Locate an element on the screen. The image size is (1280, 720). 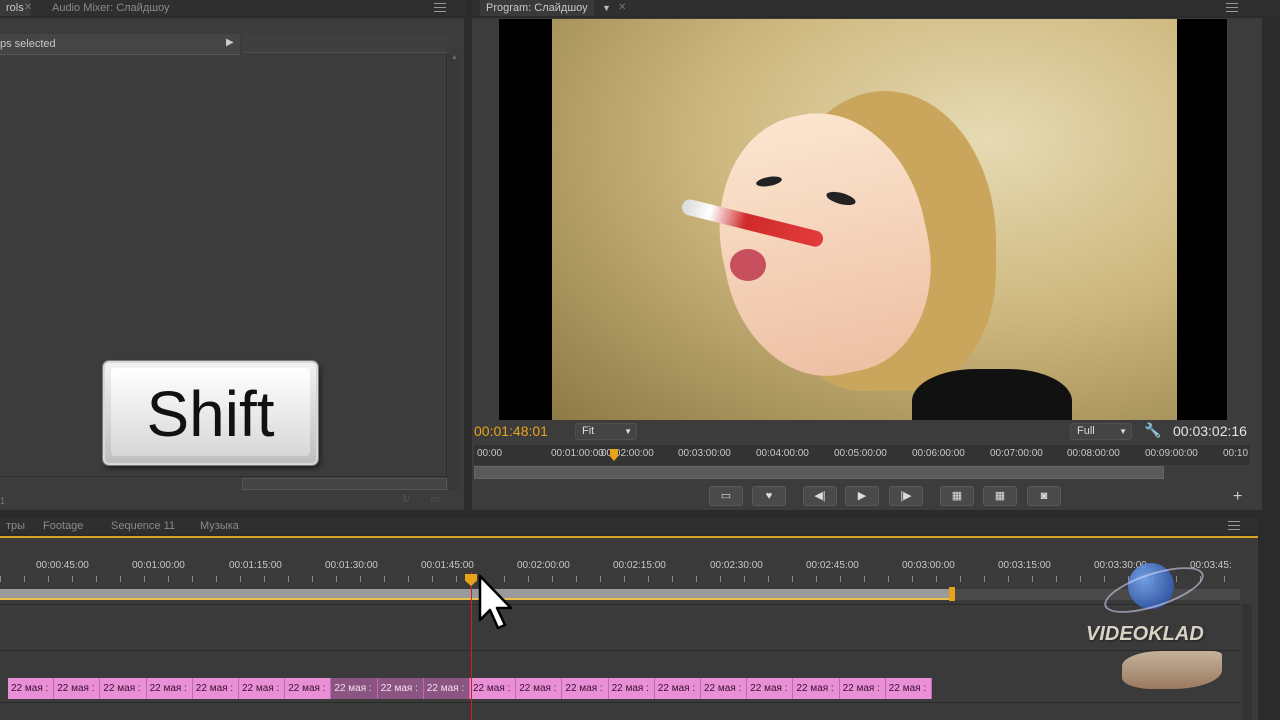
timeline-tabbar: тры Footage Sequence 11 Музыка is located at coordinates (629, 526).